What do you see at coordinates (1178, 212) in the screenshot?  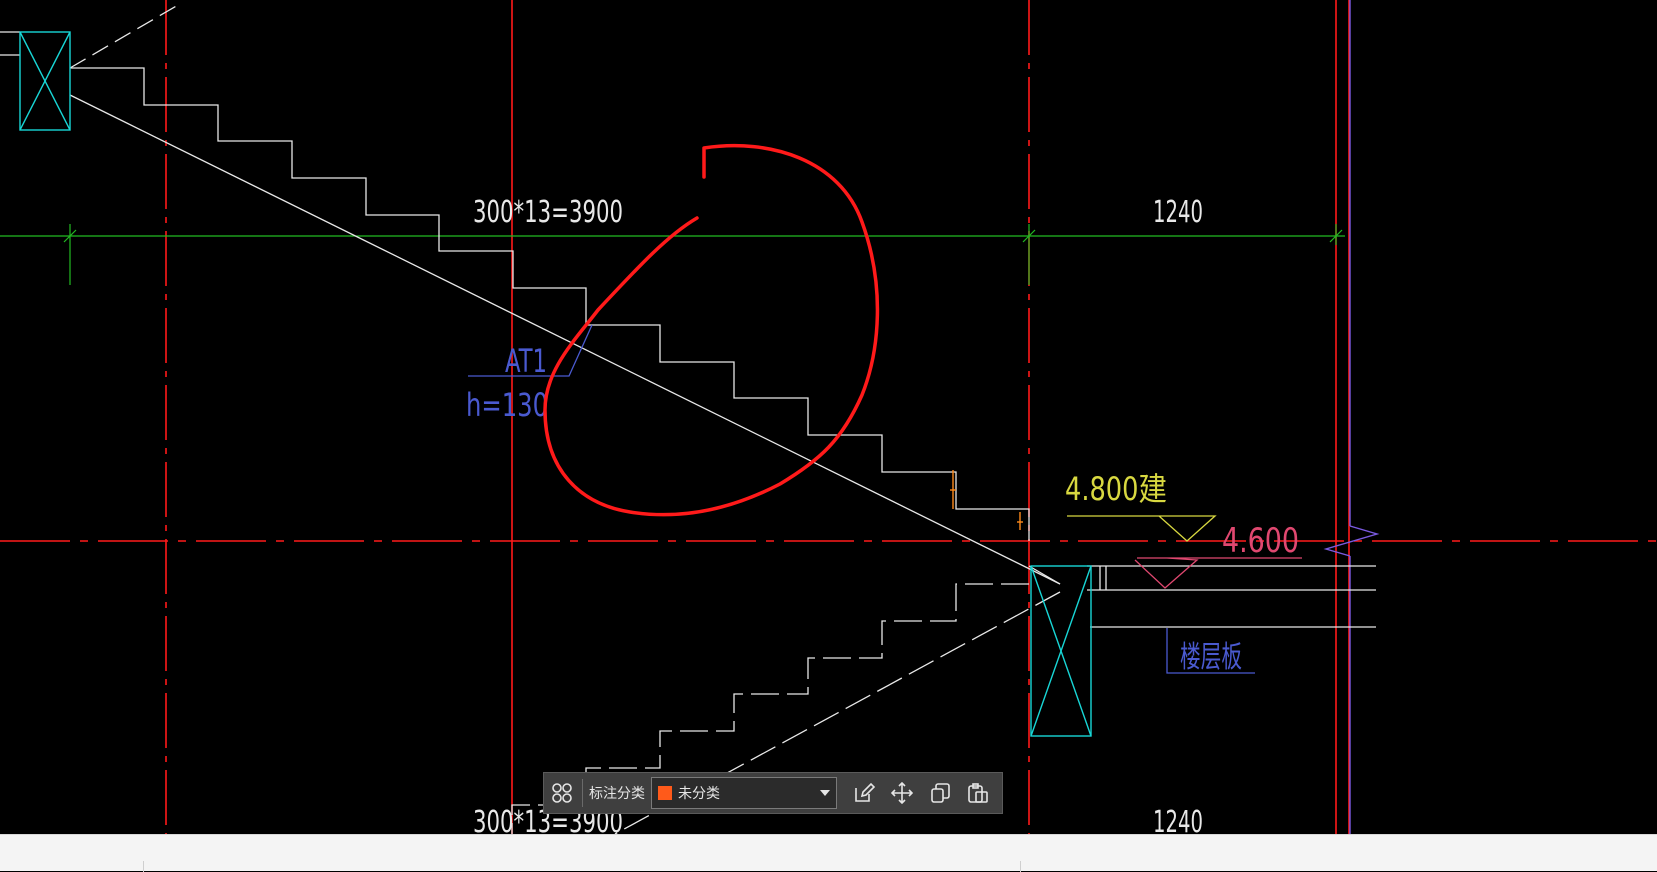 I see `dimension-landing-top: 1240` at bounding box center [1178, 212].